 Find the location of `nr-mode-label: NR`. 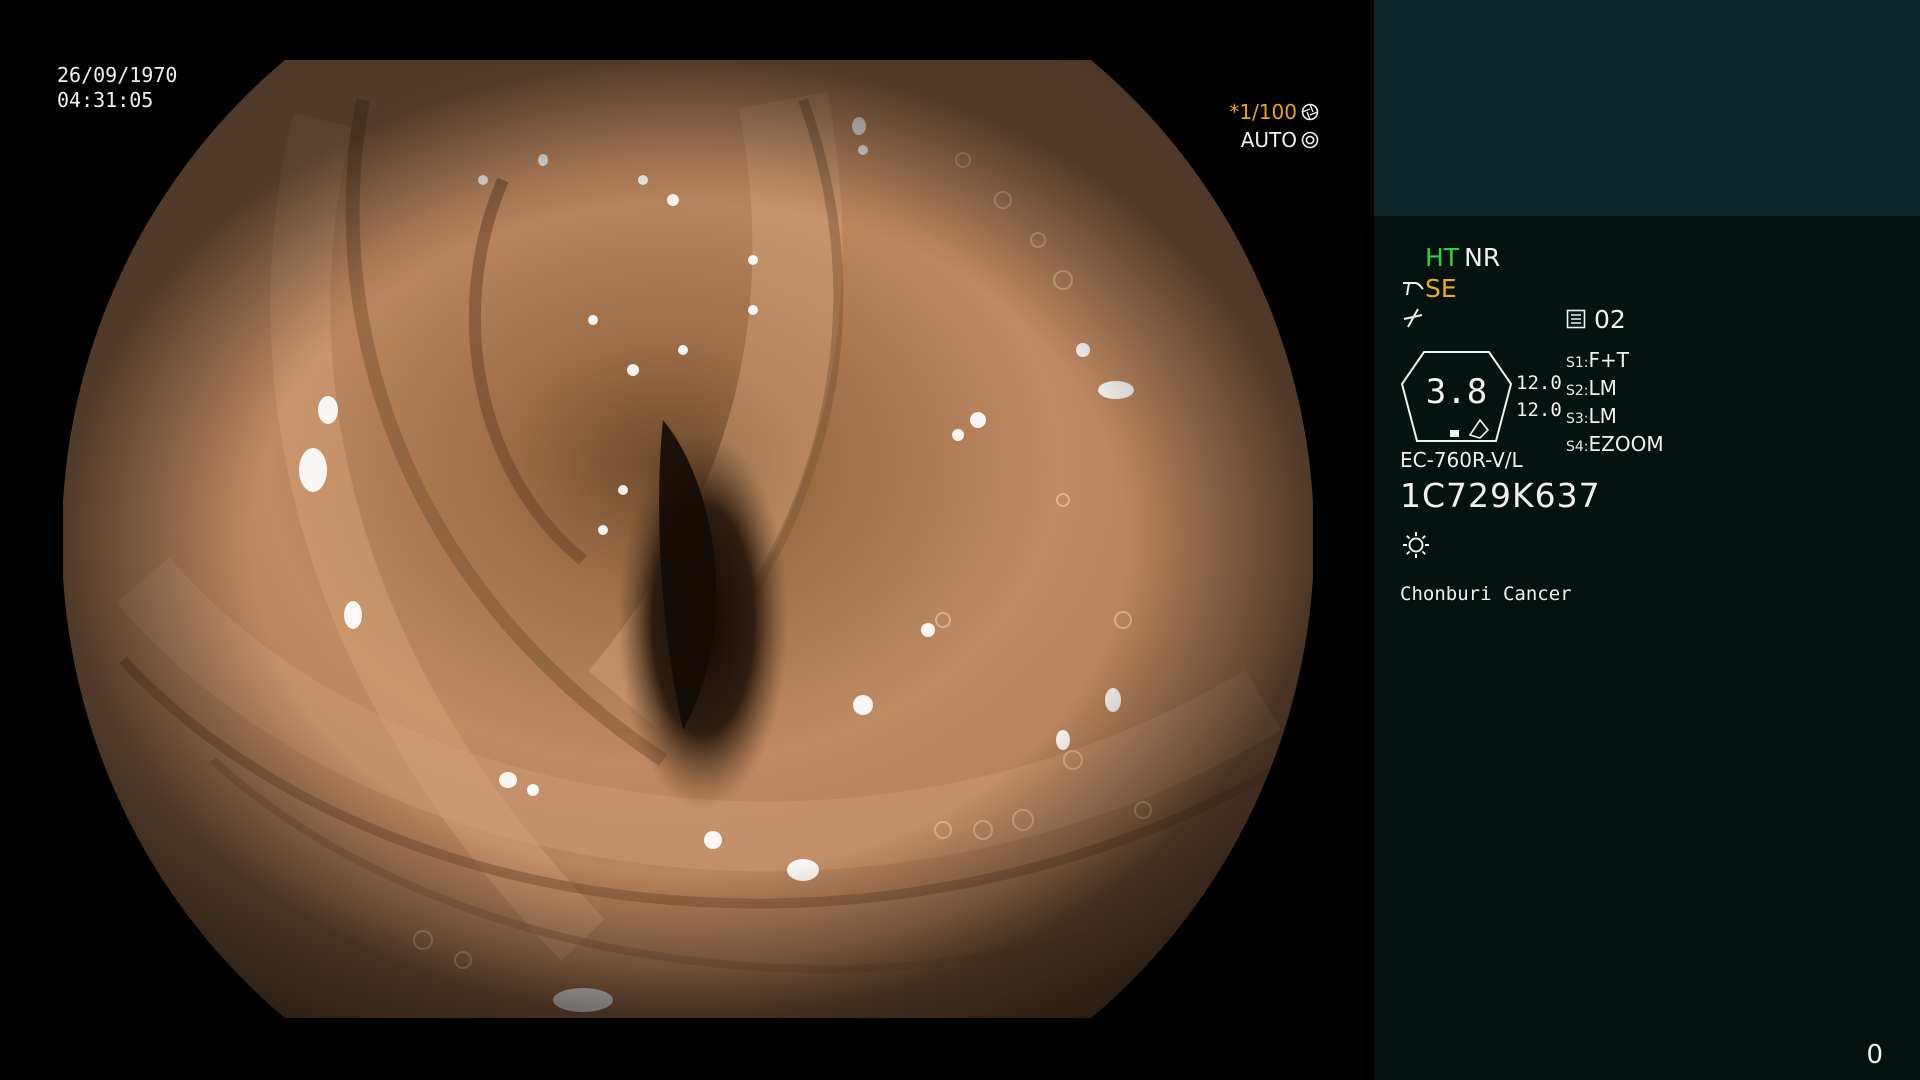

nr-mode-label: NR is located at coordinates (1482, 257).